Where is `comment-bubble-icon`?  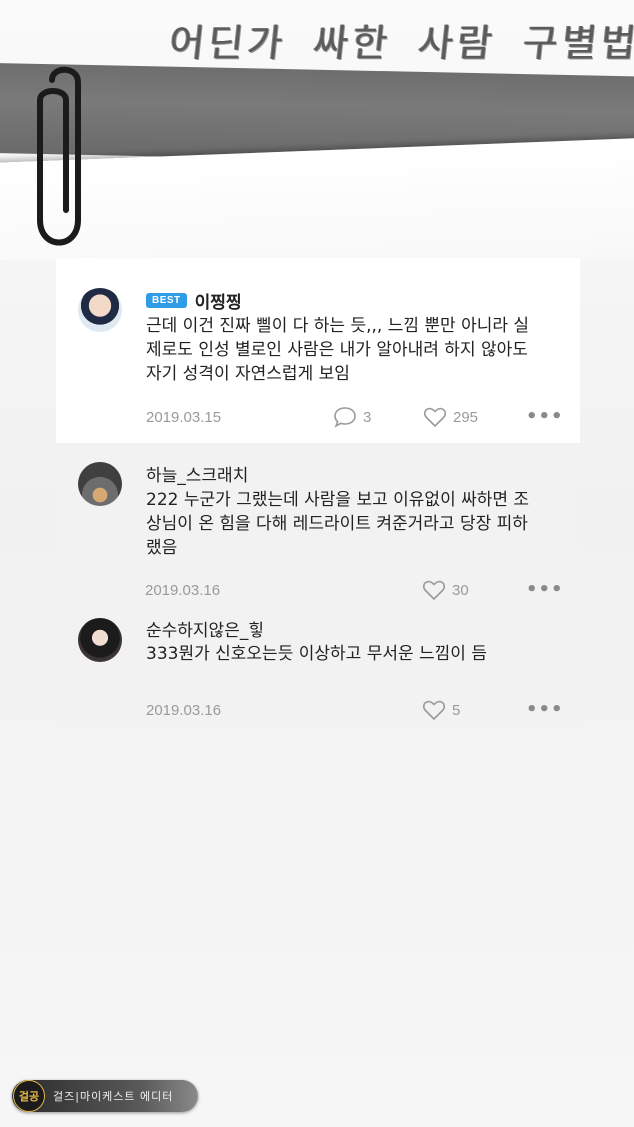
comment-bubble-icon is located at coordinates (345, 417).